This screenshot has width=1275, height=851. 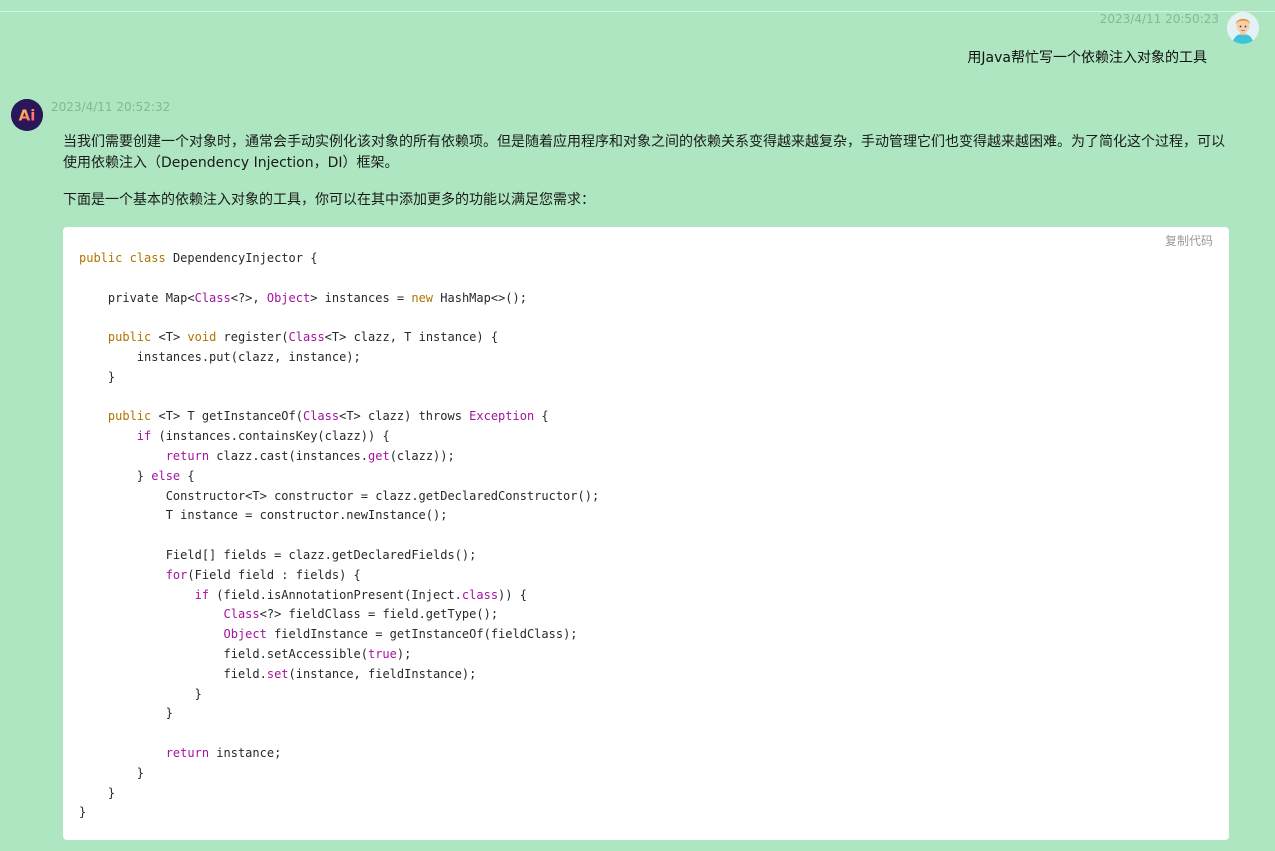 I want to click on code-token: clazz.cast(instances., so click(x=289, y=455).